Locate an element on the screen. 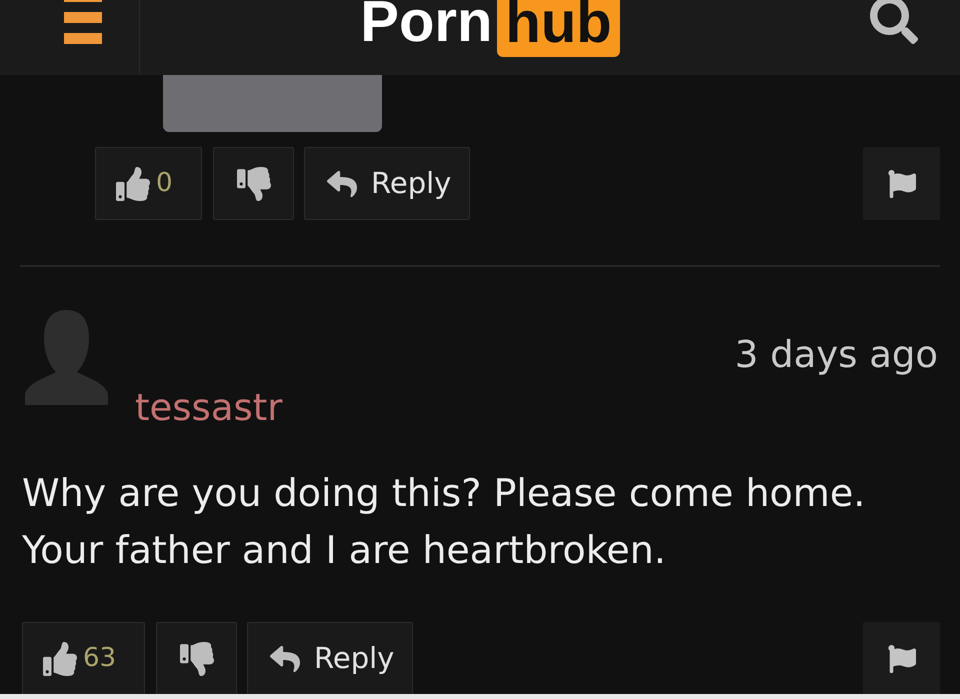  username: tessastr is located at coordinates (208, 407).